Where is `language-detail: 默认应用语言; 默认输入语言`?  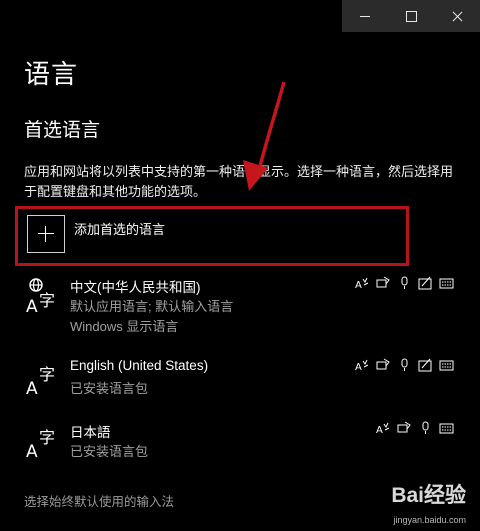
language-detail: 默认应用语言; 默认输入语言 is located at coordinates (152, 306).